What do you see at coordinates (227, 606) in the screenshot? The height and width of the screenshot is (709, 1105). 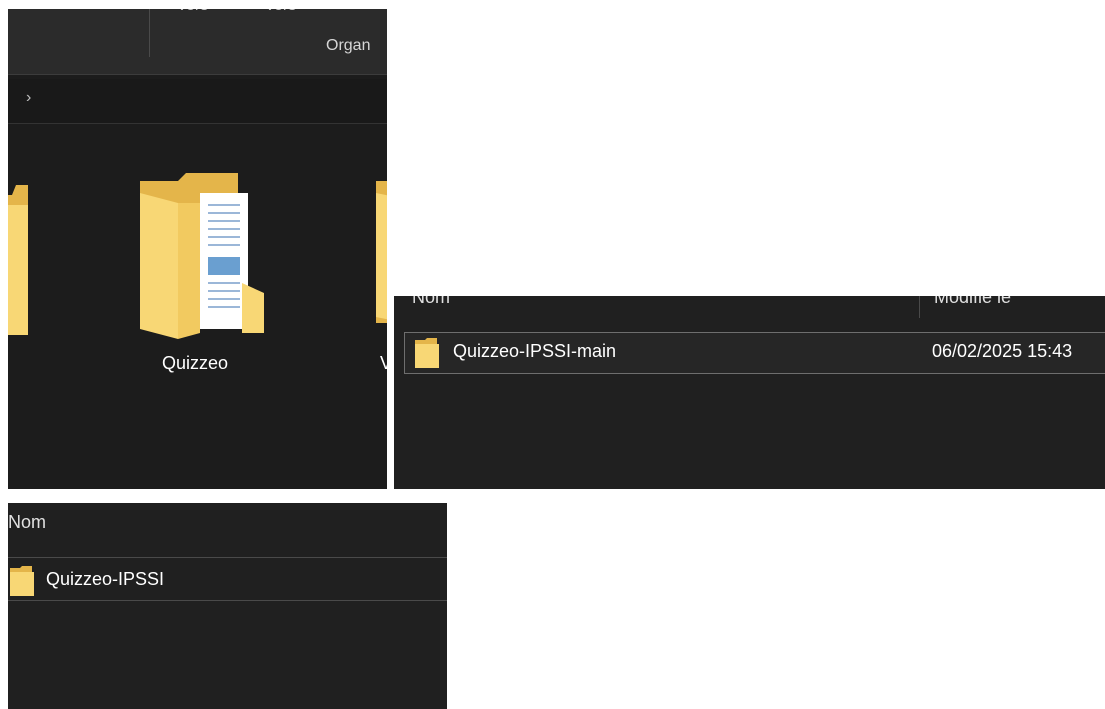 I see `details-view-panel: Nom Quizzeo-IPSSI` at bounding box center [227, 606].